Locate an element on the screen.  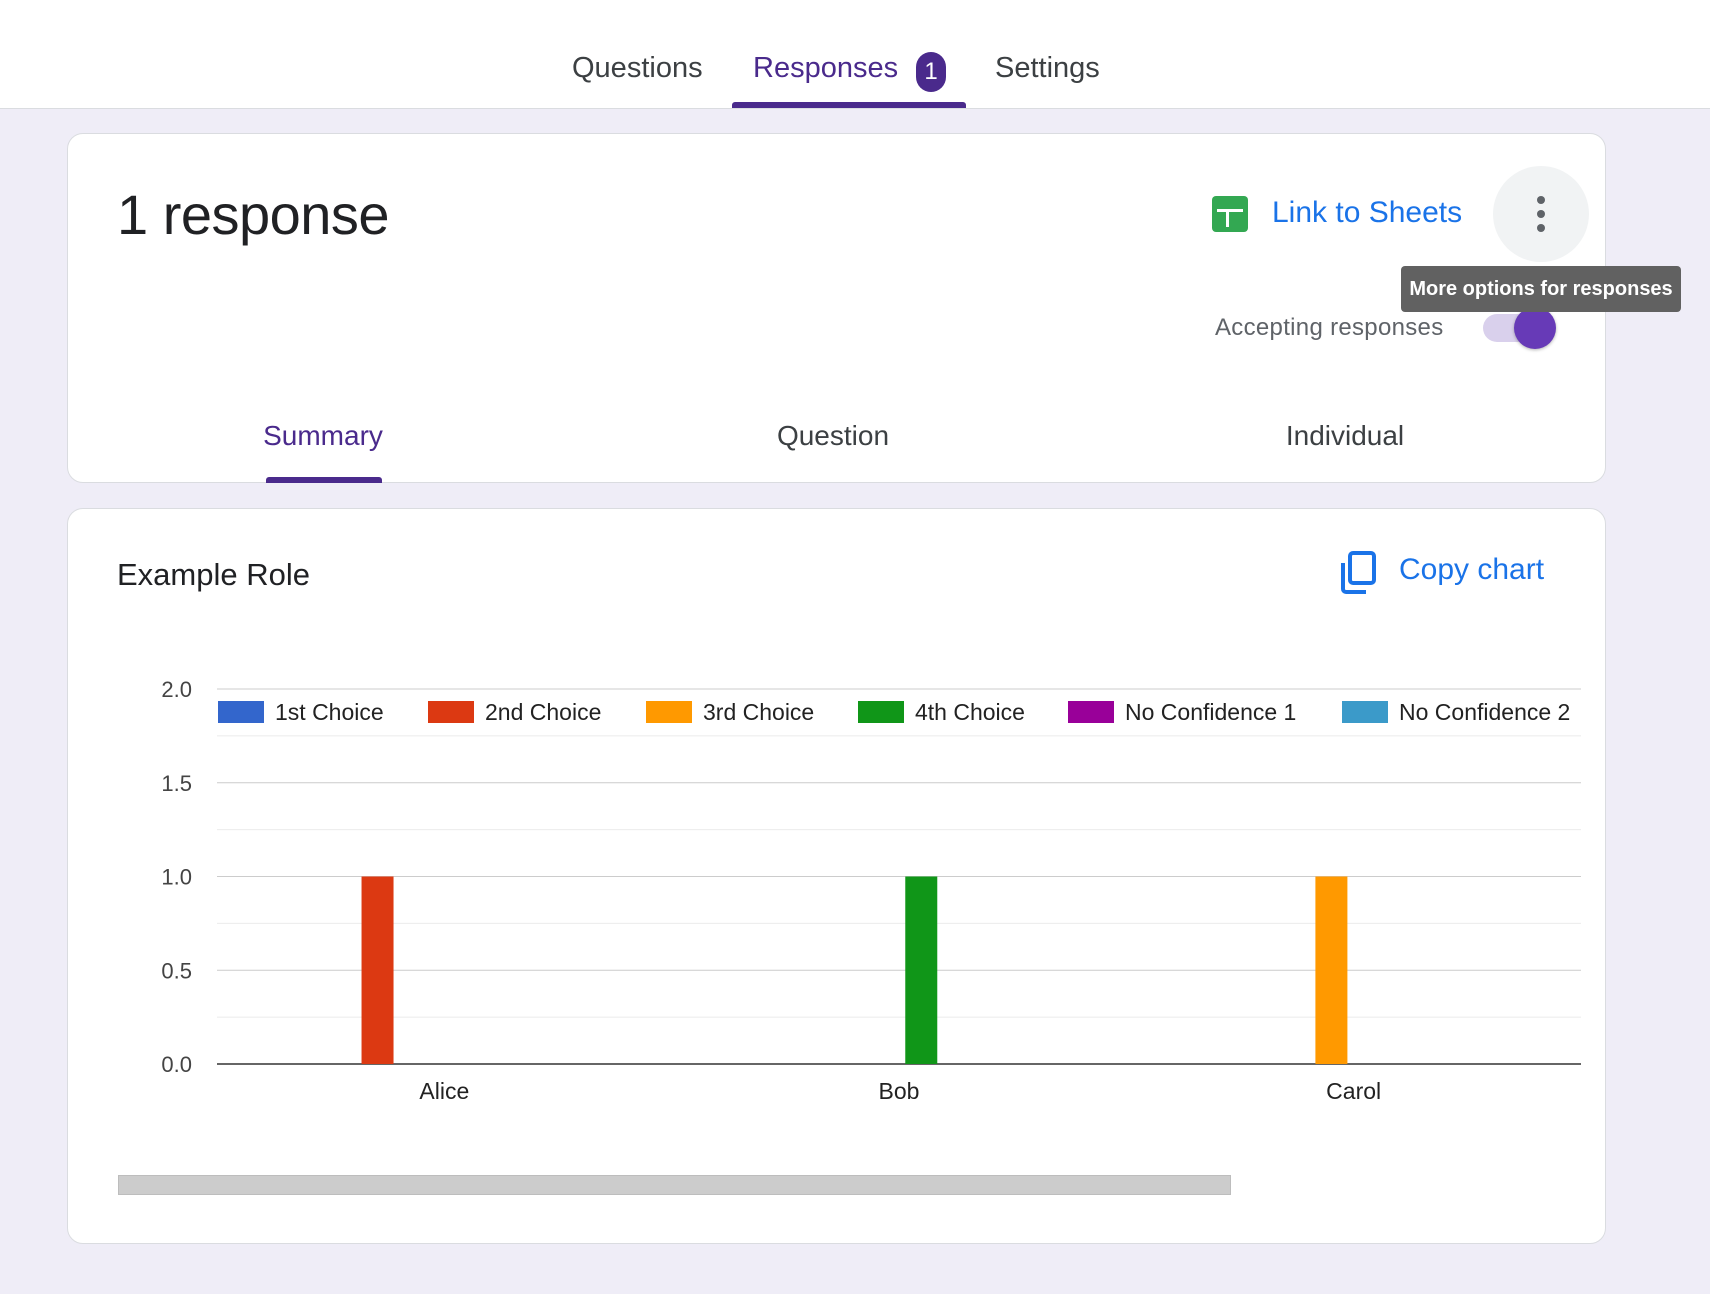
legend-label: 3rd Choice is located at coordinates (758, 712).